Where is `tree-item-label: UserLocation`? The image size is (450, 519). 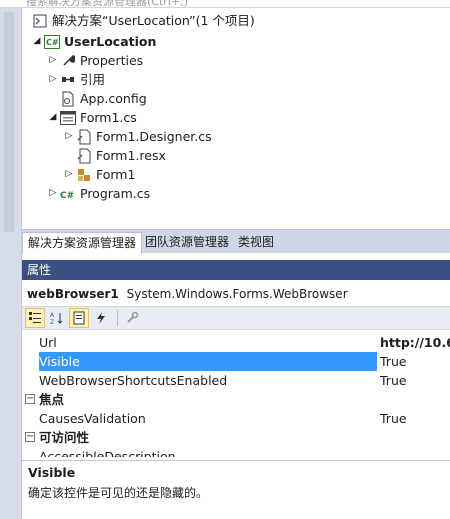
tree-item-label: UserLocation is located at coordinates (110, 41).